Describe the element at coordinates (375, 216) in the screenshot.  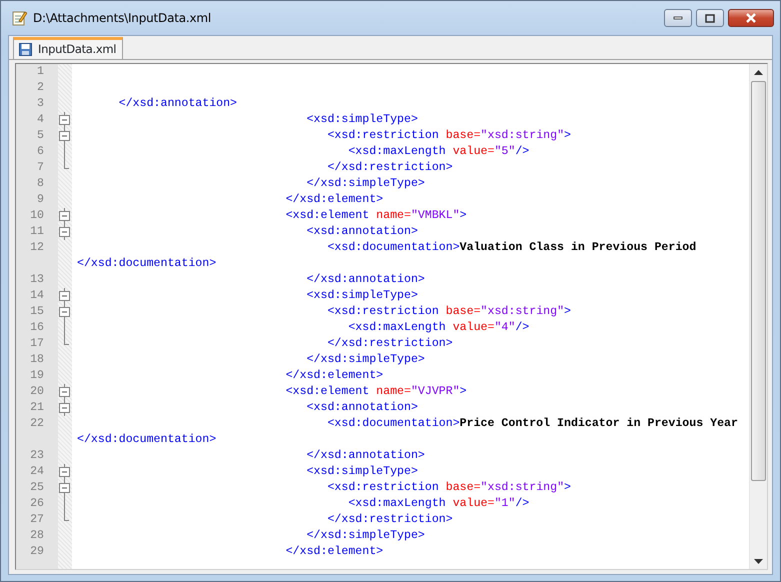
I see `code-line: <xsd:element name="VMBKL">` at that location.